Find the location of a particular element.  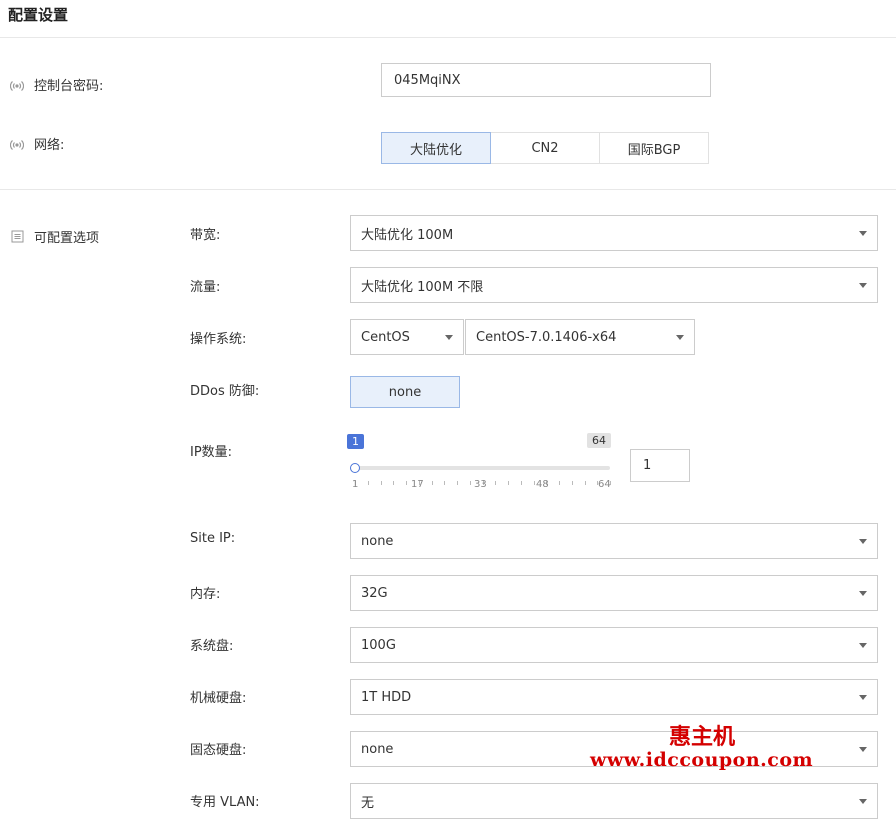

ssd-value: none is located at coordinates (377, 749).